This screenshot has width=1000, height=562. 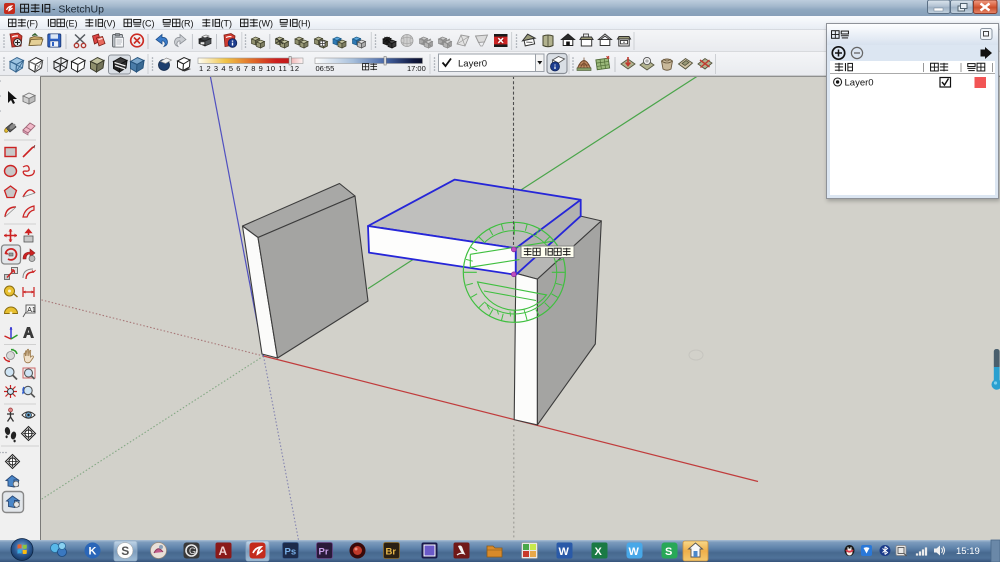 What do you see at coordinates (223, 551) in the screenshot?
I see `svg-text: A` at bounding box center [223, 551].